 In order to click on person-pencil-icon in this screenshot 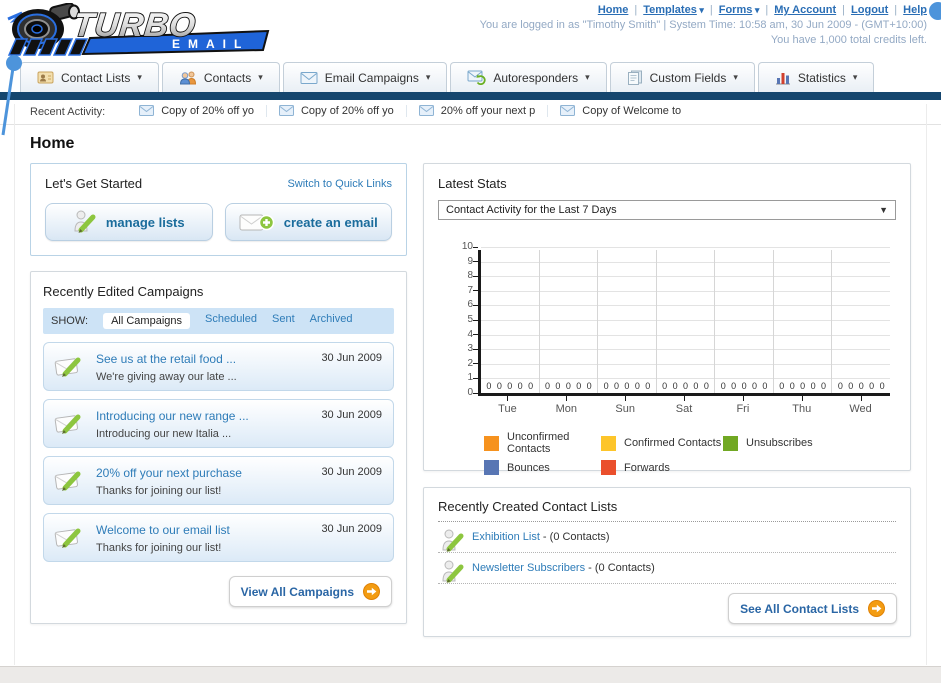, I will do `click(453, 573)`.